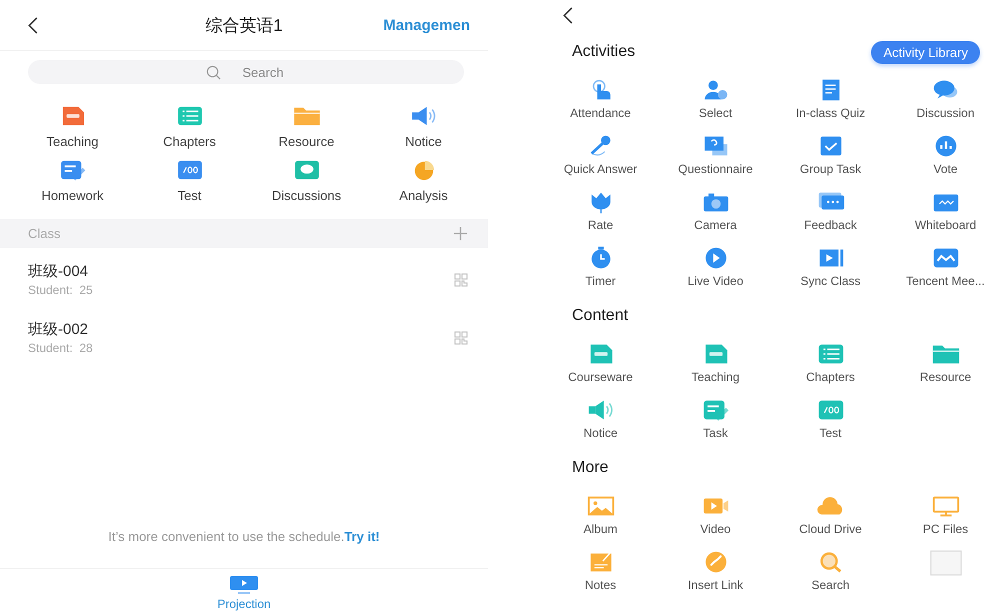  I want to click on section-heading: Activities, so click(604, 52).